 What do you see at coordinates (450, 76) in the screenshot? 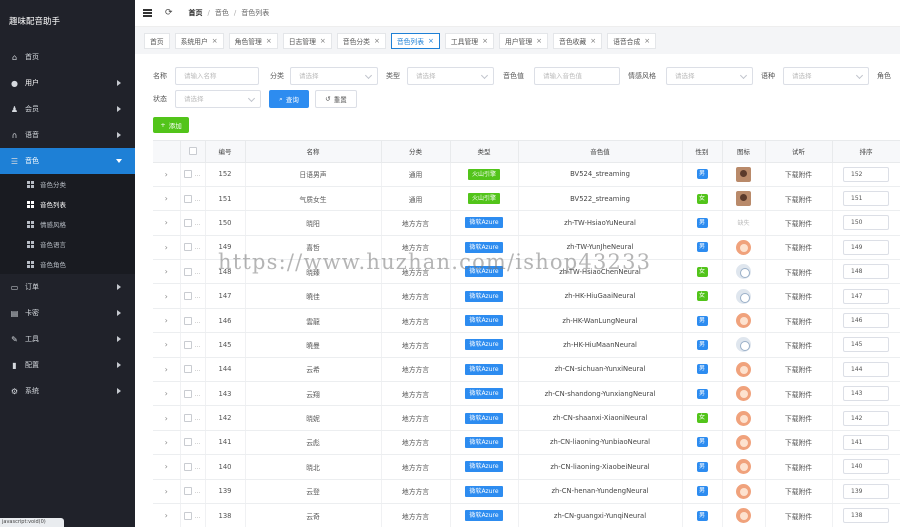
I see `type-select: 请选择` at bounding box center [450, 76].